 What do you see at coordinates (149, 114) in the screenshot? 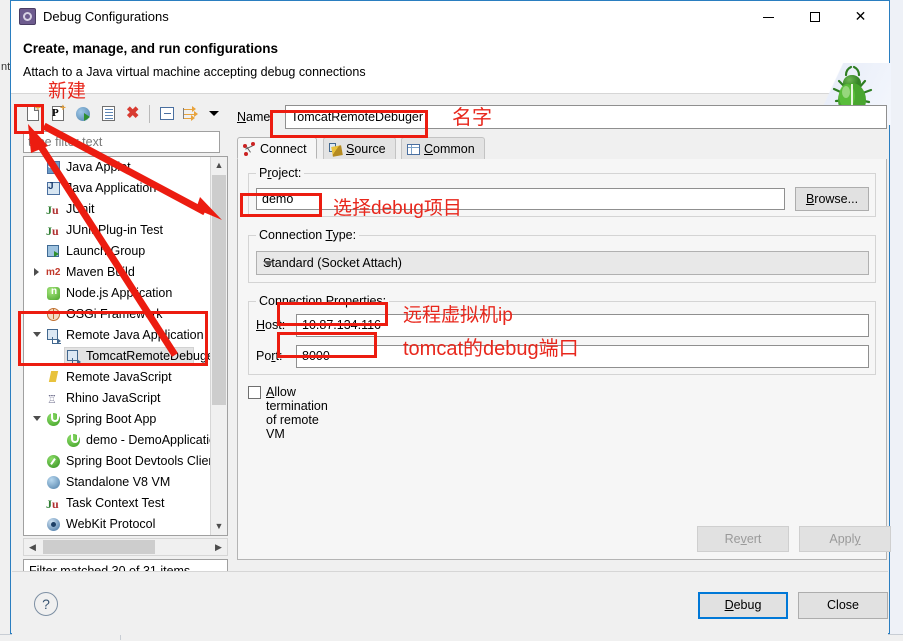
I see `toolbar-divider` at bounding box center [149, 114].